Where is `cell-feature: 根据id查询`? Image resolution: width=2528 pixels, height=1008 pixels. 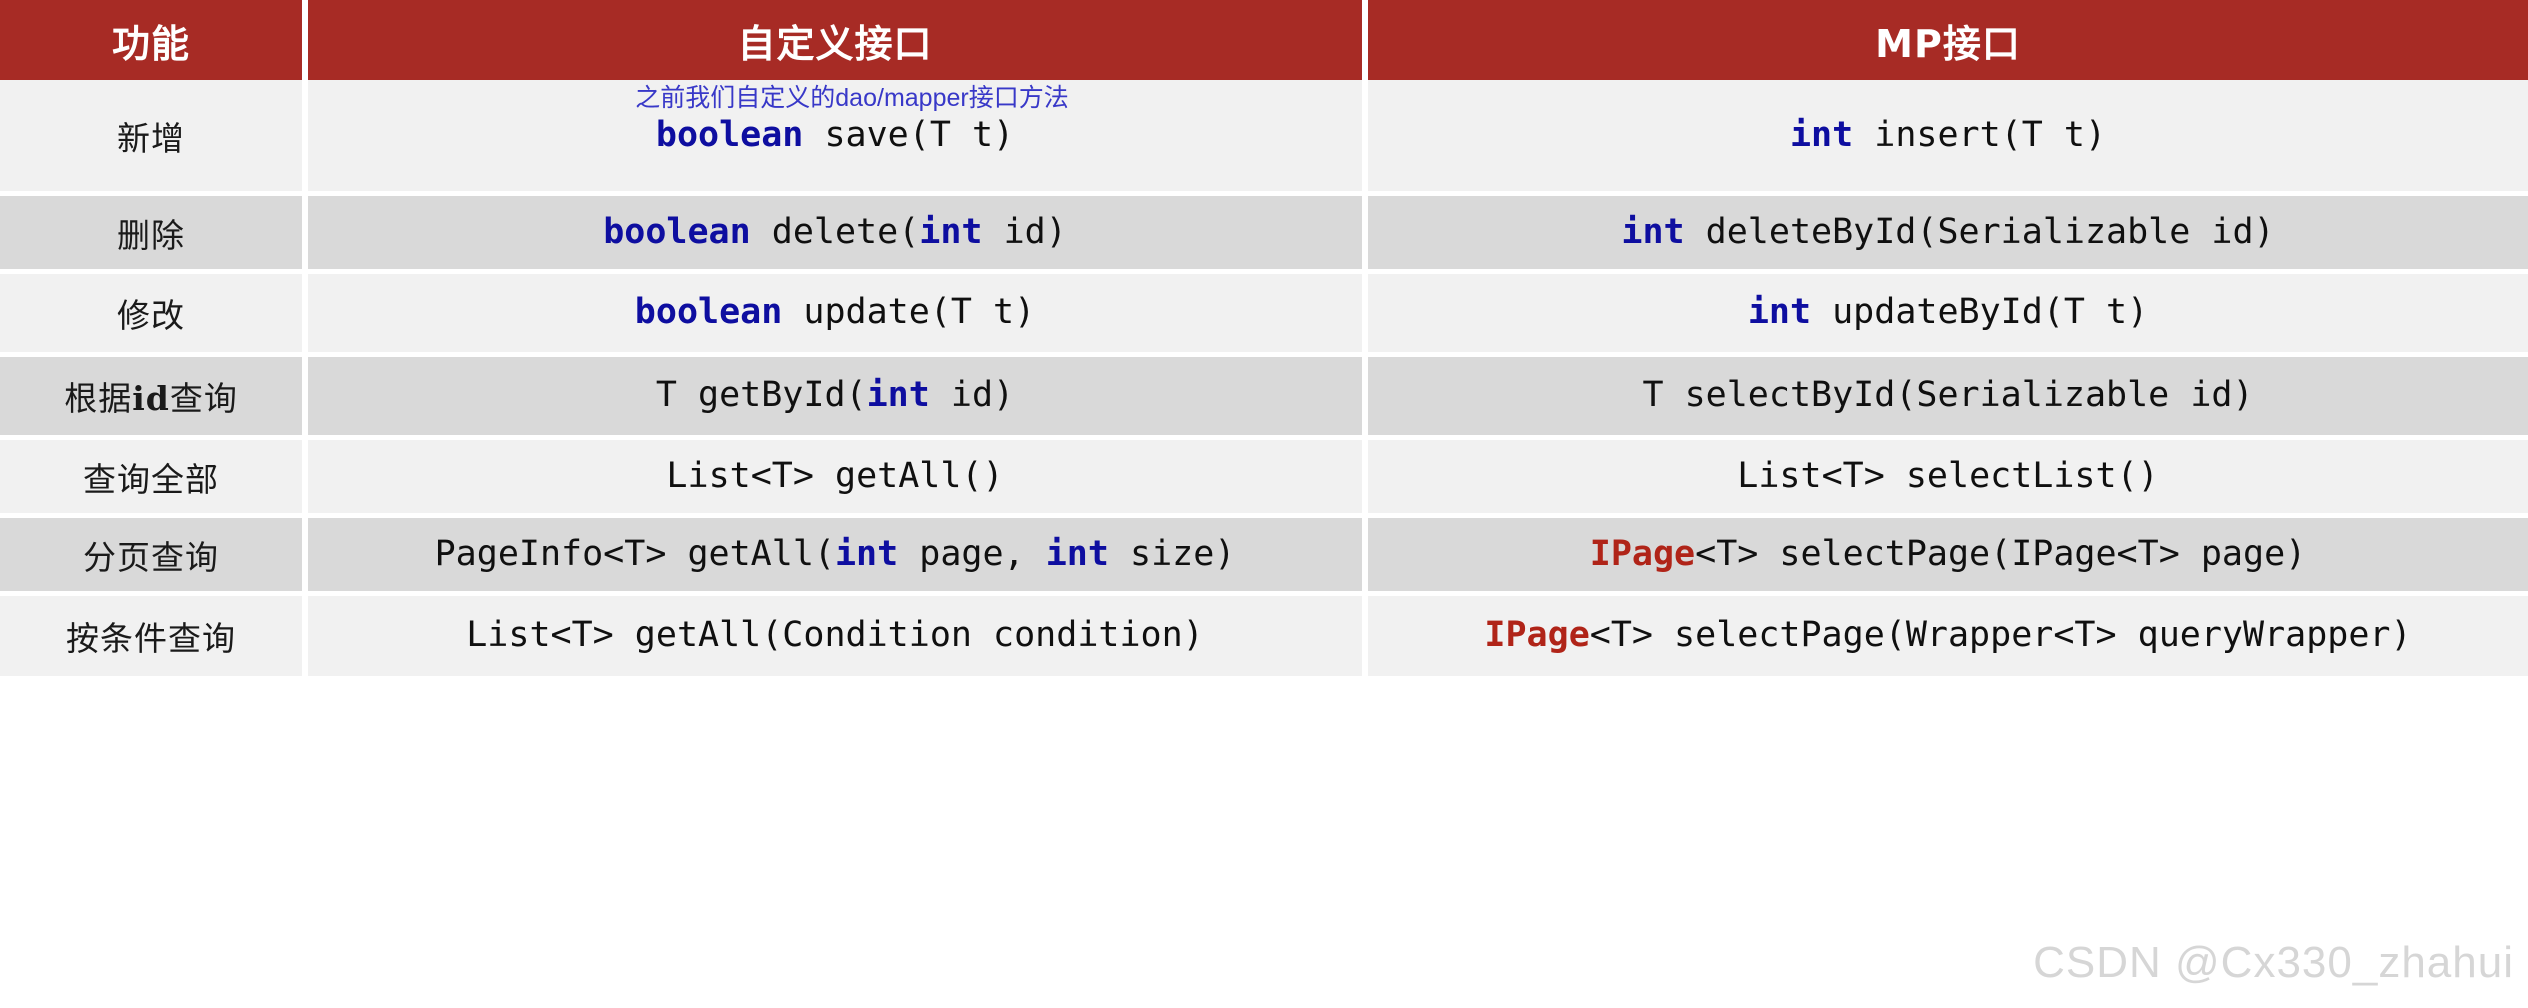 cell-feature: 根据id查询 is located at coordinates (154, 398).